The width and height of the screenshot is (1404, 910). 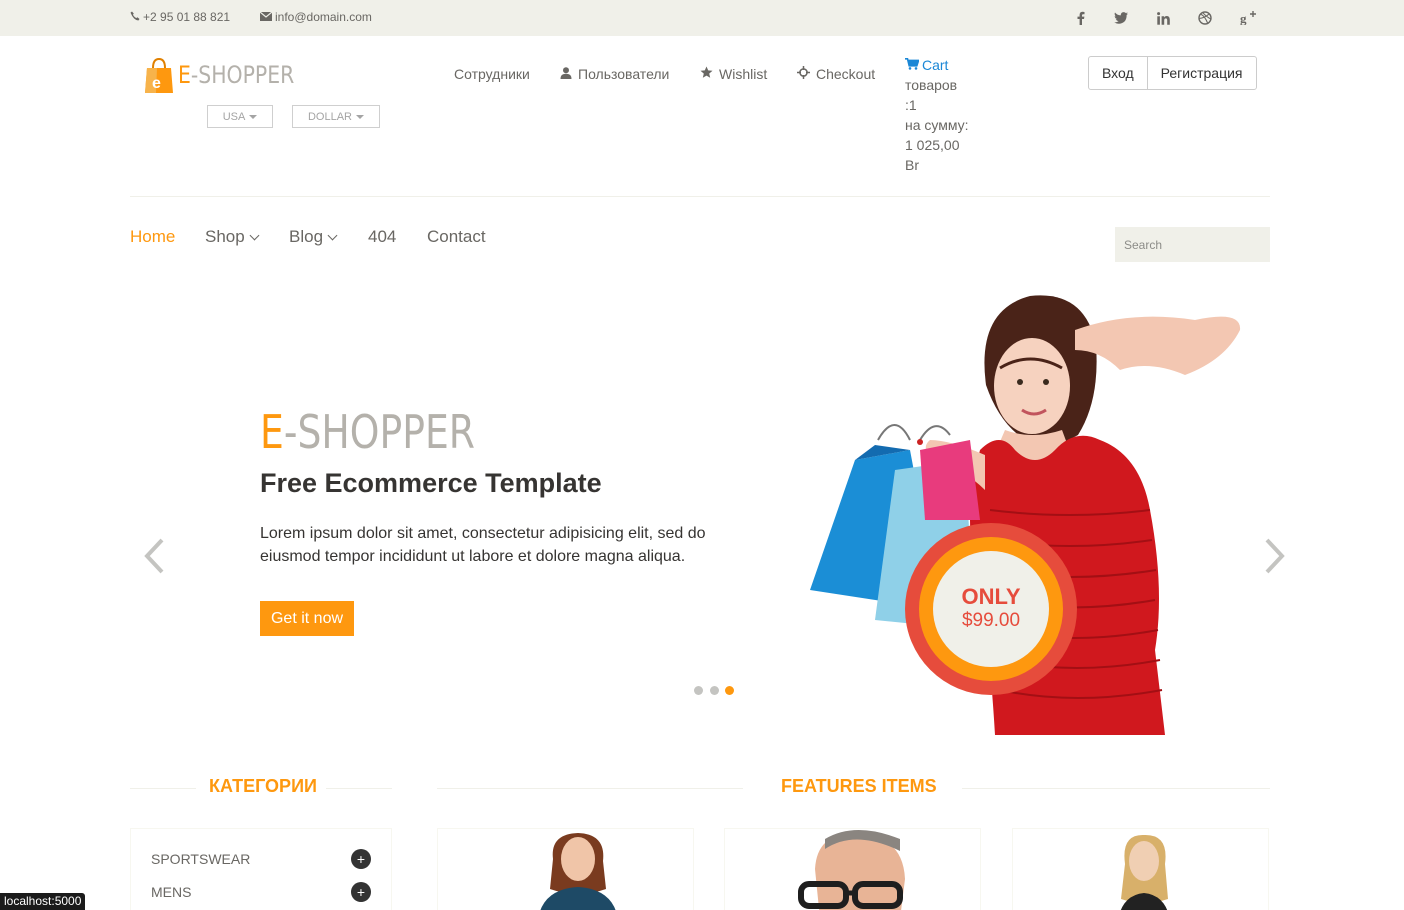 I want to click on nav-home-label: Home, so click(x=153, y=236).